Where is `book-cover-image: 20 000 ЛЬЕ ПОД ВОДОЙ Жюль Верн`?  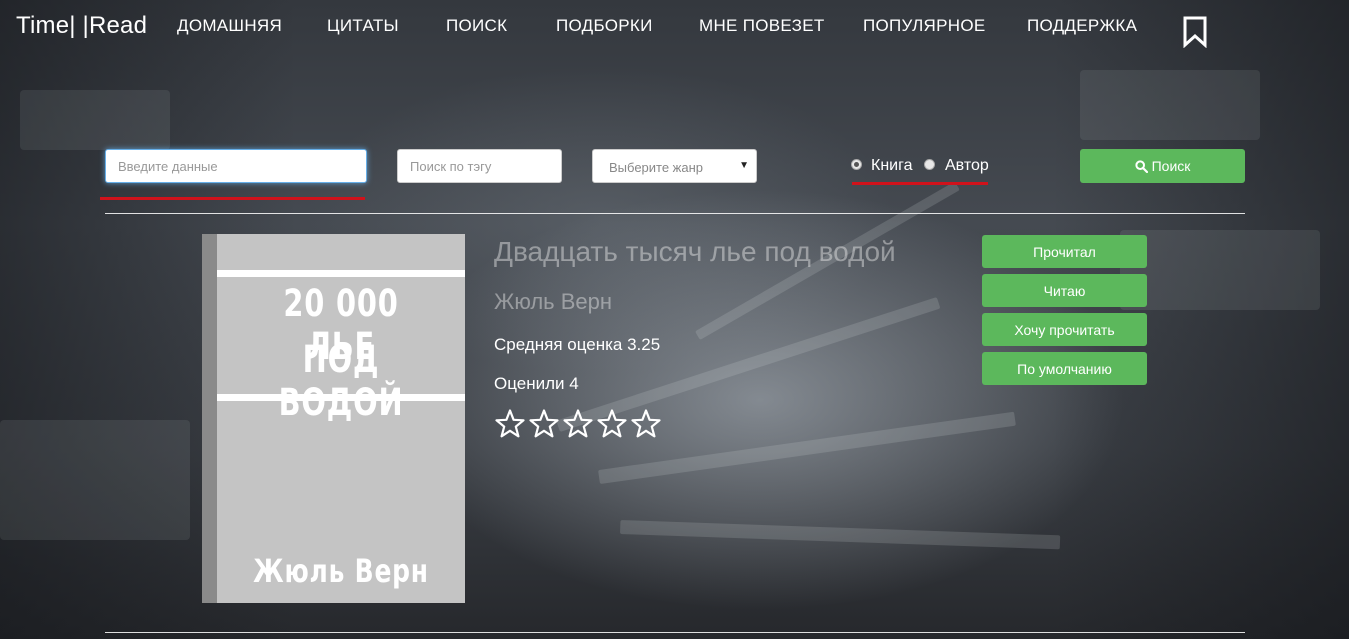
book-cover-image: 20 000 ЛЬЕ ПОД ВОДОЙ Жюль Верн is located at coordinates (333, 418).